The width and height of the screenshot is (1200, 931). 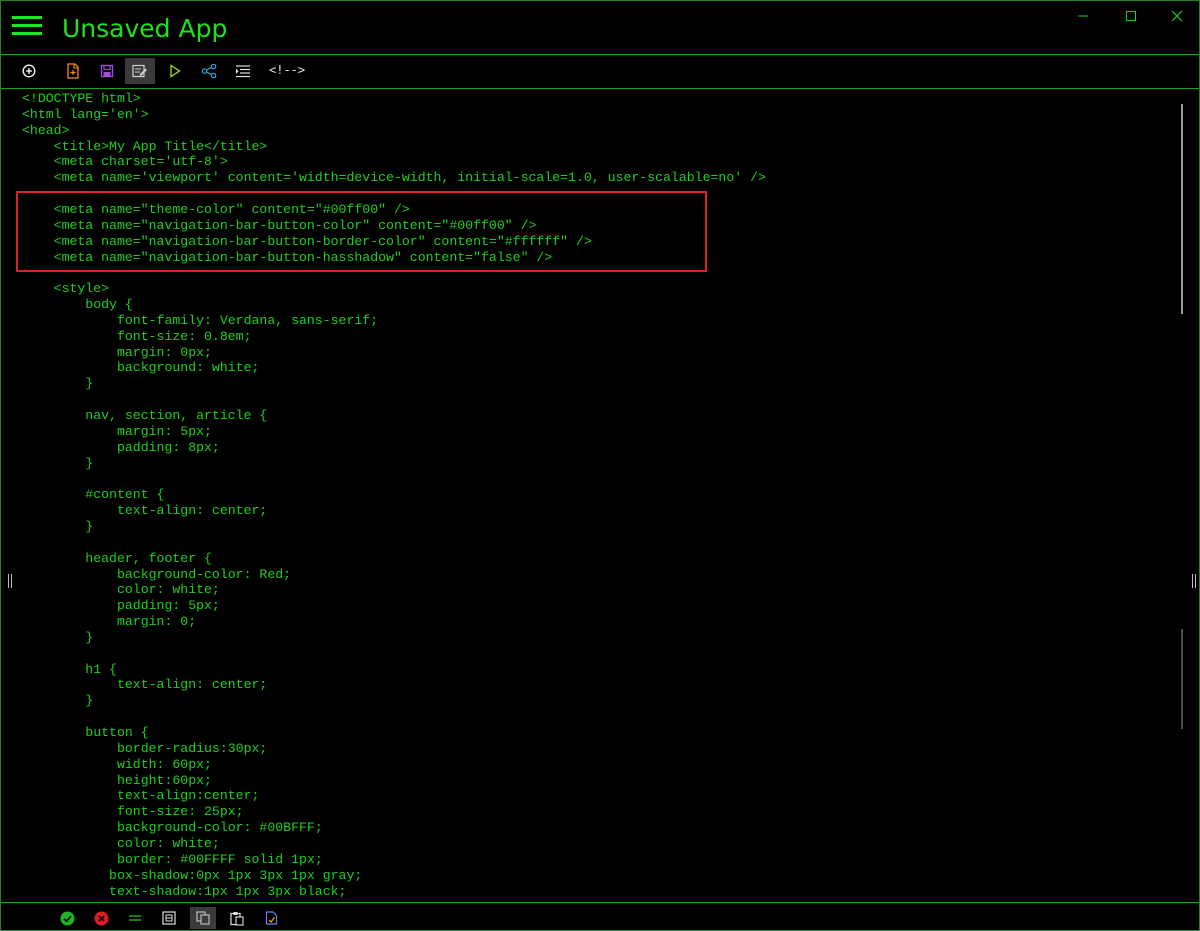 I want to click on hamburger-menu-icon, so click(x=27, y=26).